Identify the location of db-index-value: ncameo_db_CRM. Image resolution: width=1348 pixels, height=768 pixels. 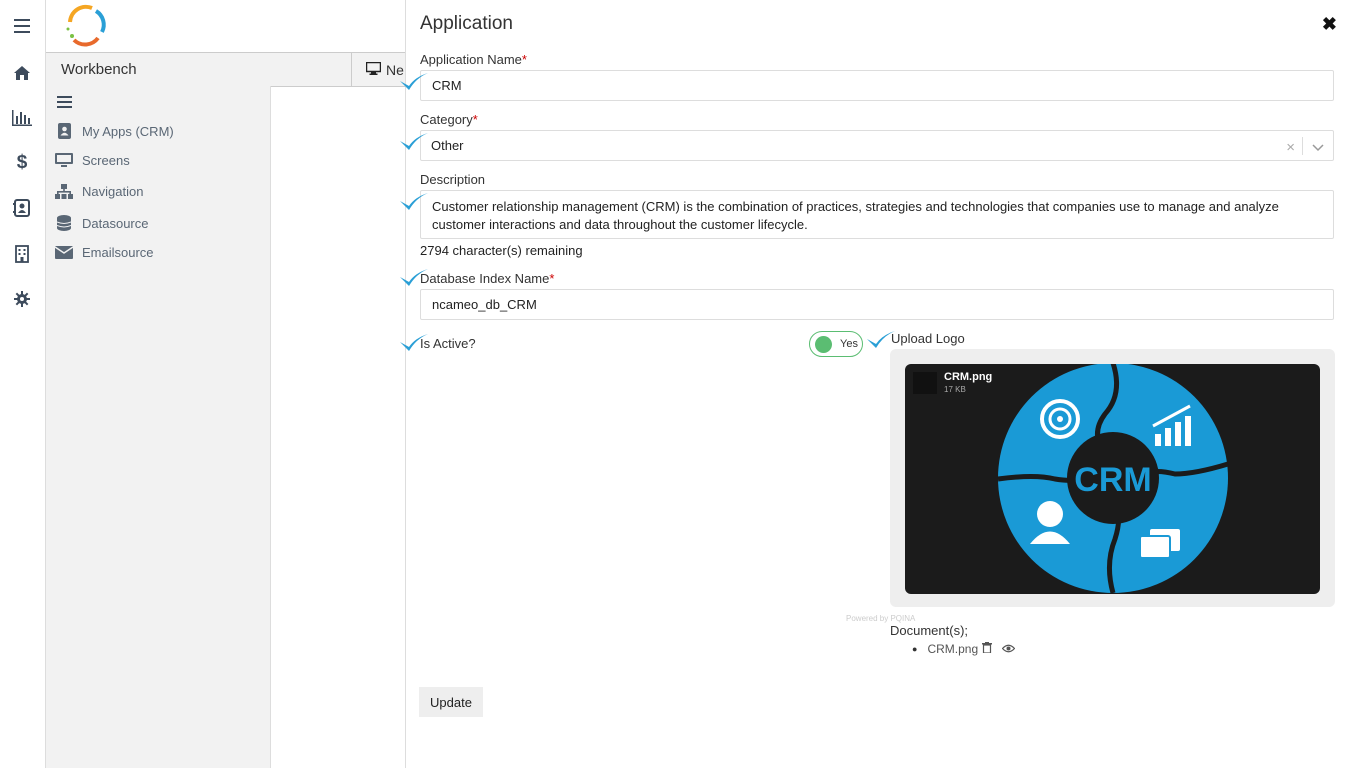
(484, 304).